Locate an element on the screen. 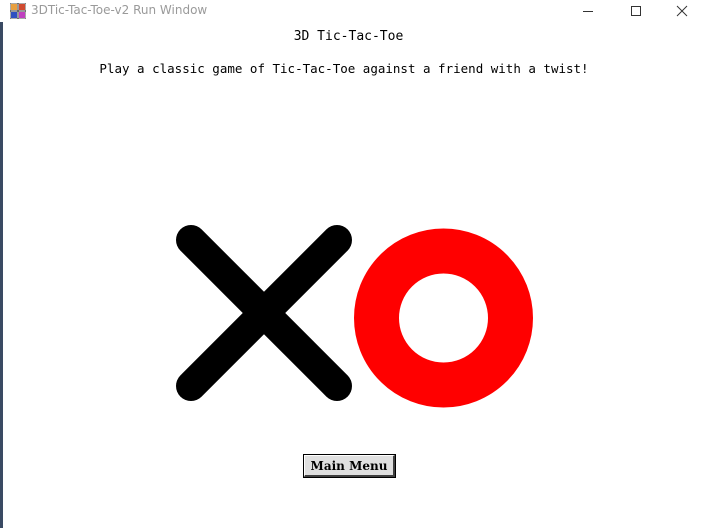 The image size is (705, 528). main-menu-button: Main Menu is located at coordinates (349, 466).